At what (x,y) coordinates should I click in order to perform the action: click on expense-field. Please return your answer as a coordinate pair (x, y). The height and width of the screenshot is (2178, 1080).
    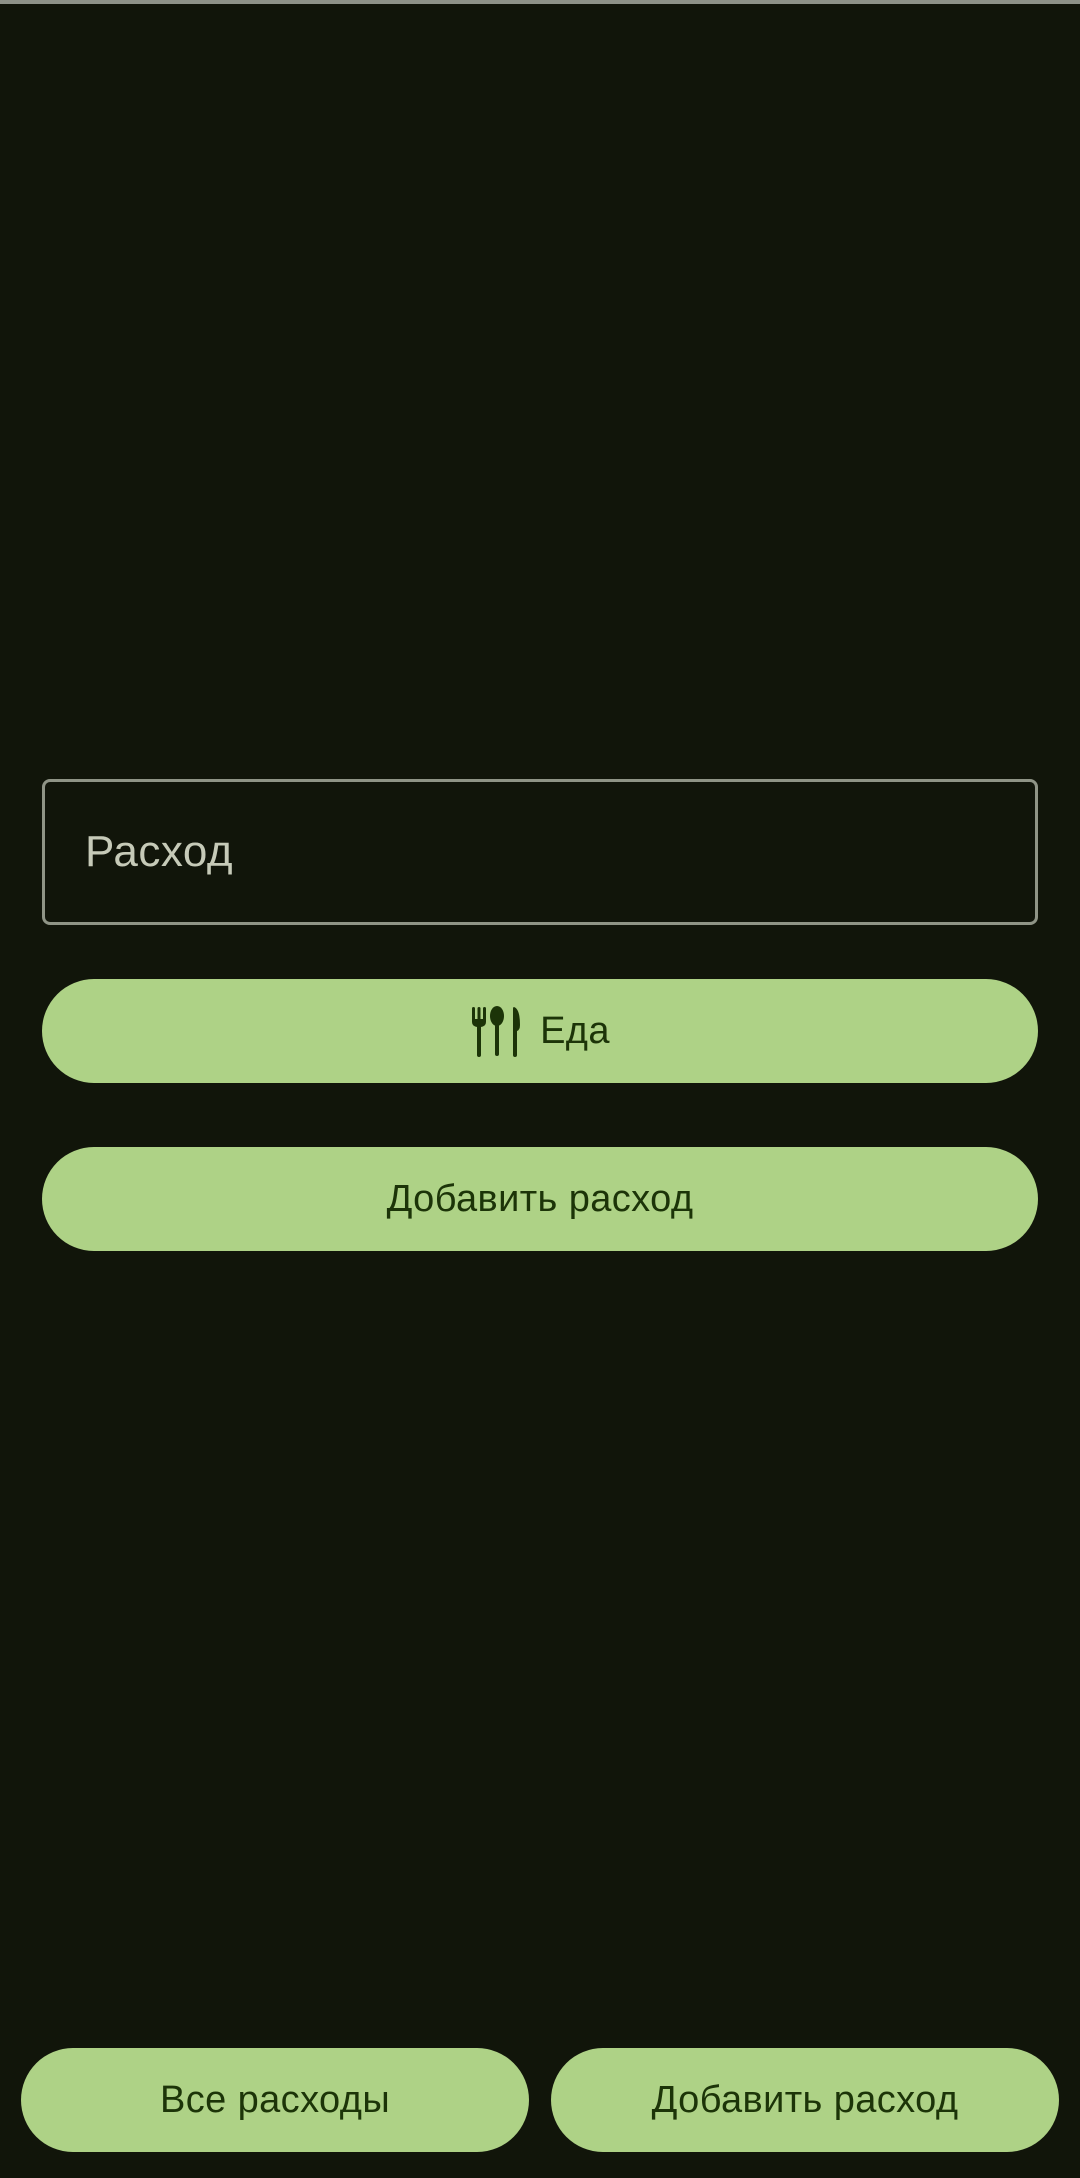
    Looking at the image, I should click on (540, 852).